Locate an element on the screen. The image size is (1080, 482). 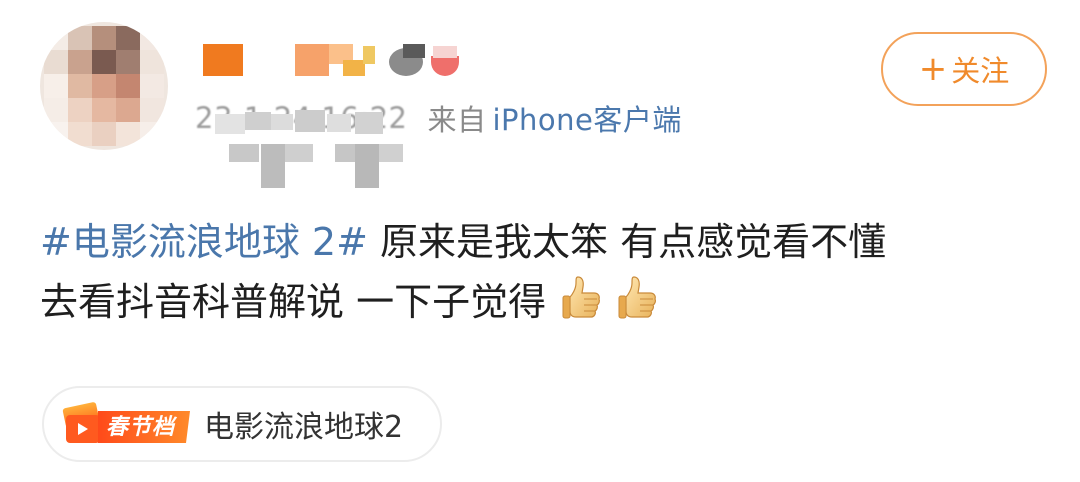
plus-icon: + is located at coordinates (933, 69).